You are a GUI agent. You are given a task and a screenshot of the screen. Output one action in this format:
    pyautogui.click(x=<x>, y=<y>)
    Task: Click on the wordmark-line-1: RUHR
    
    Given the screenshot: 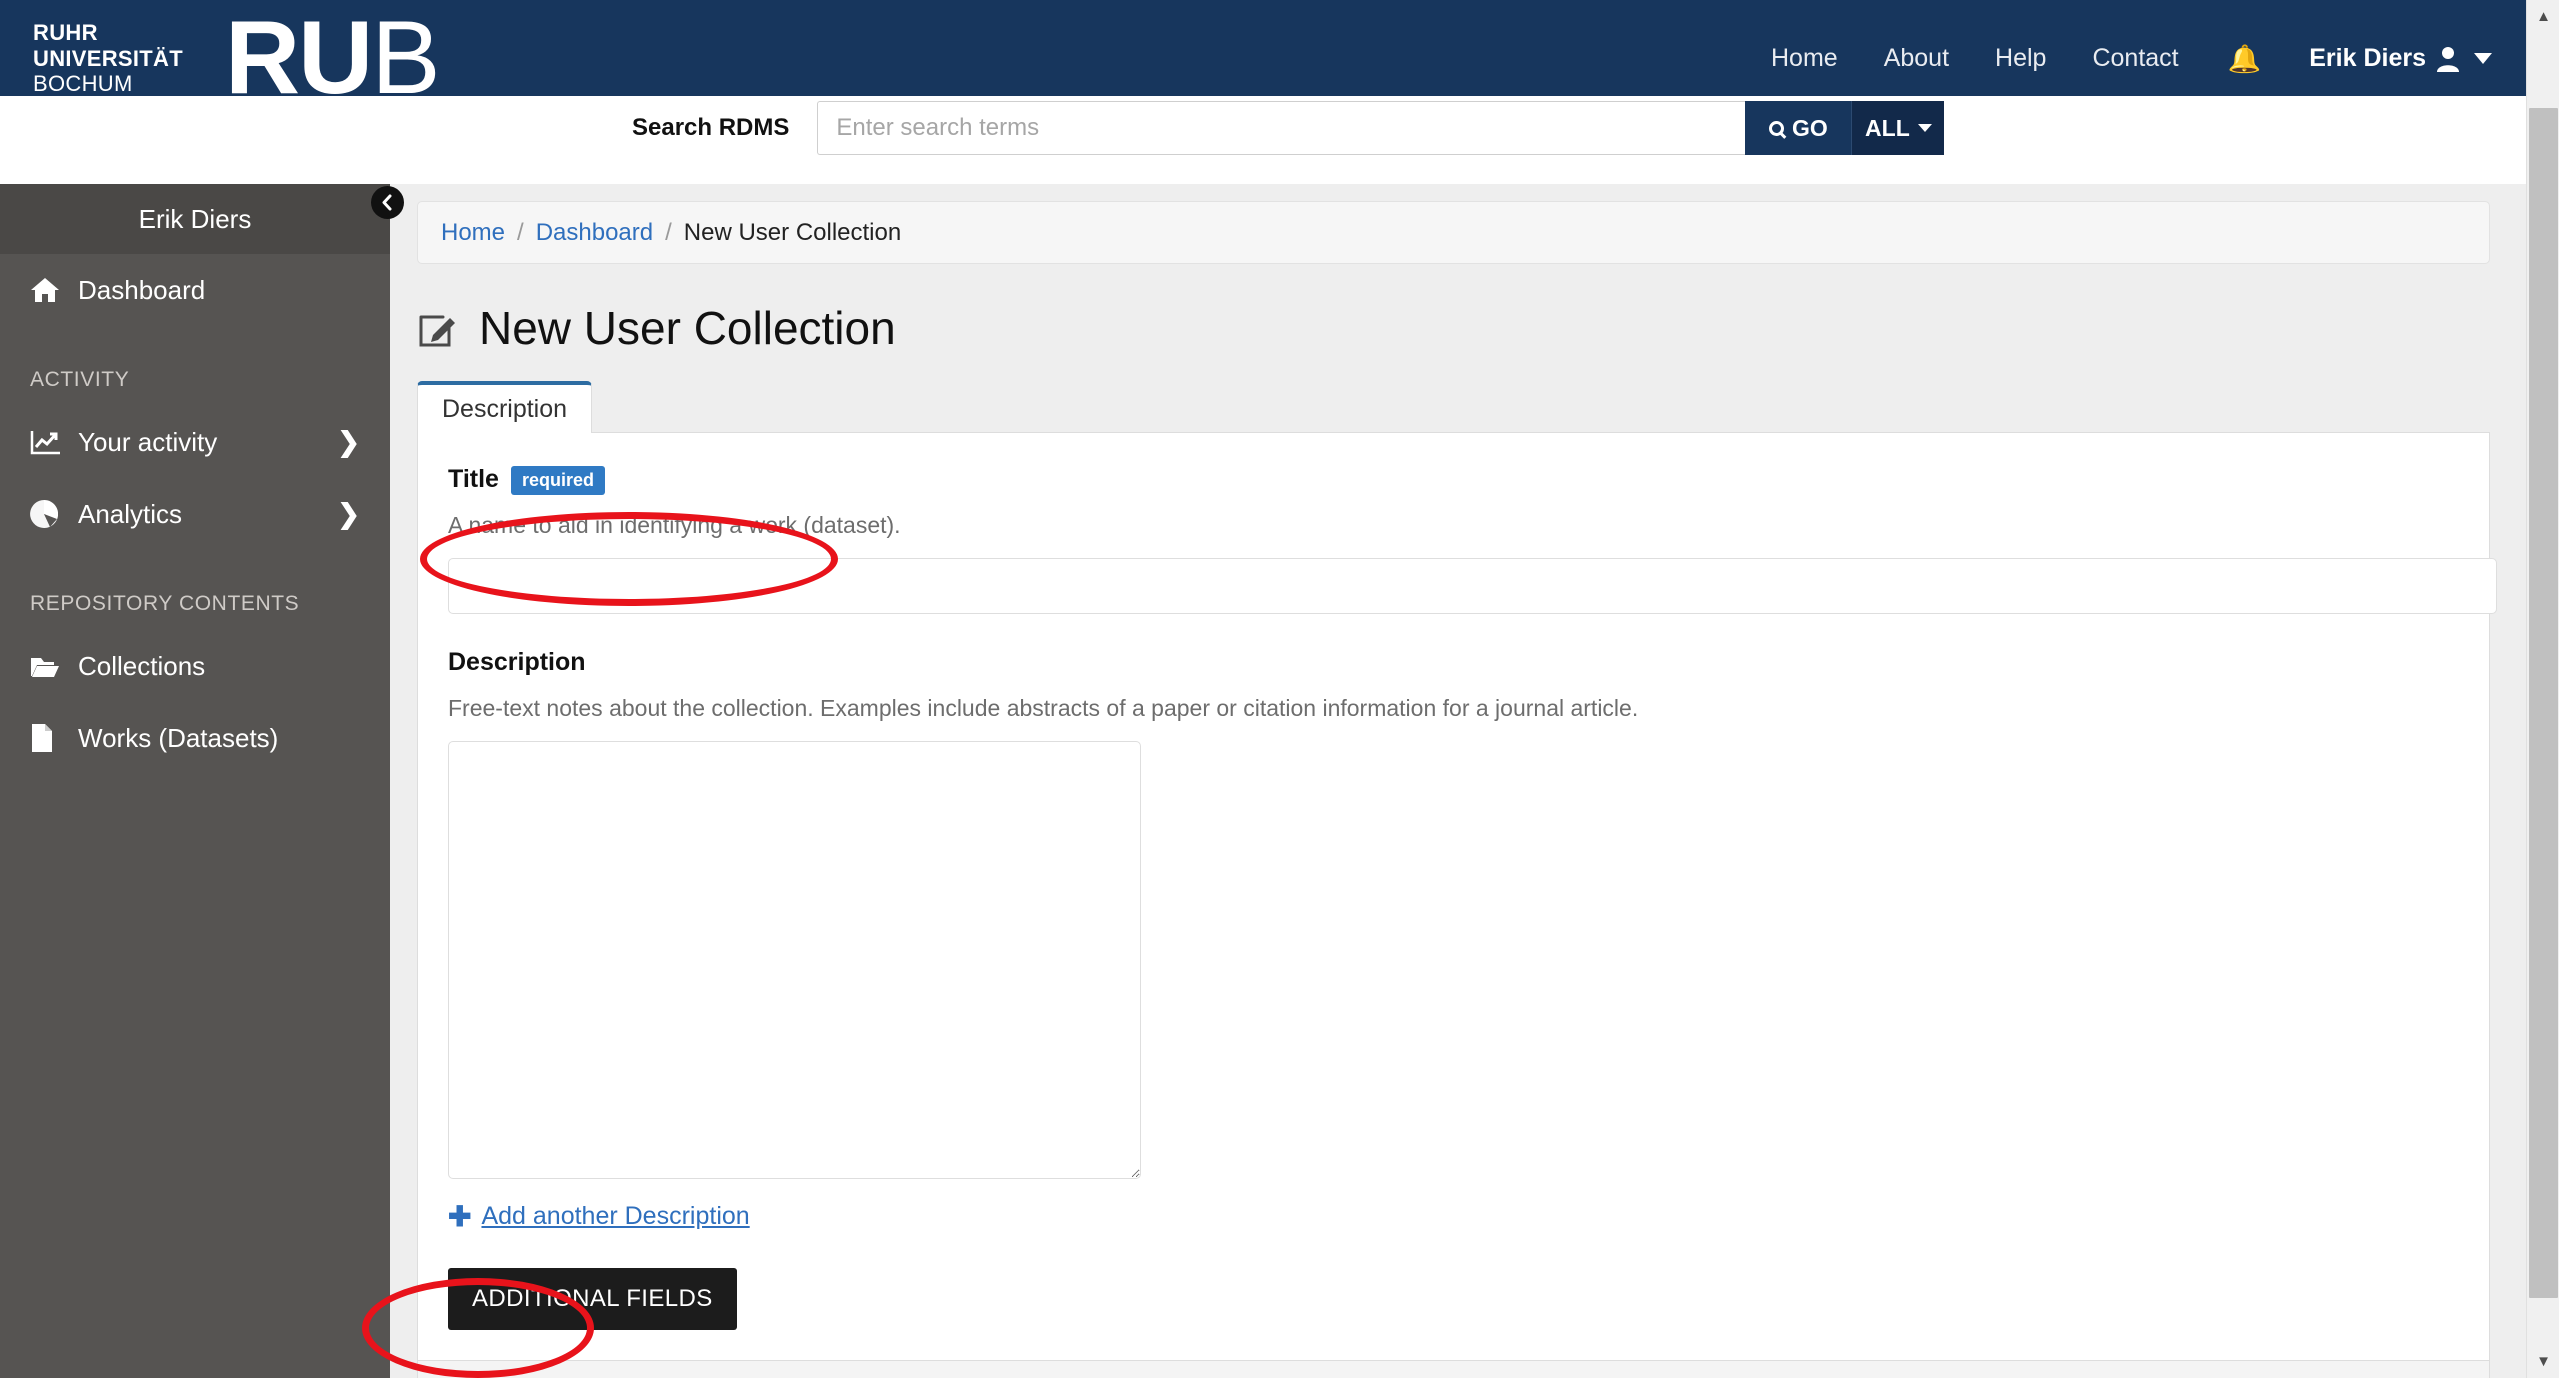 What is the action you would take?
    pyautogui.click(x=65, y=33)
    